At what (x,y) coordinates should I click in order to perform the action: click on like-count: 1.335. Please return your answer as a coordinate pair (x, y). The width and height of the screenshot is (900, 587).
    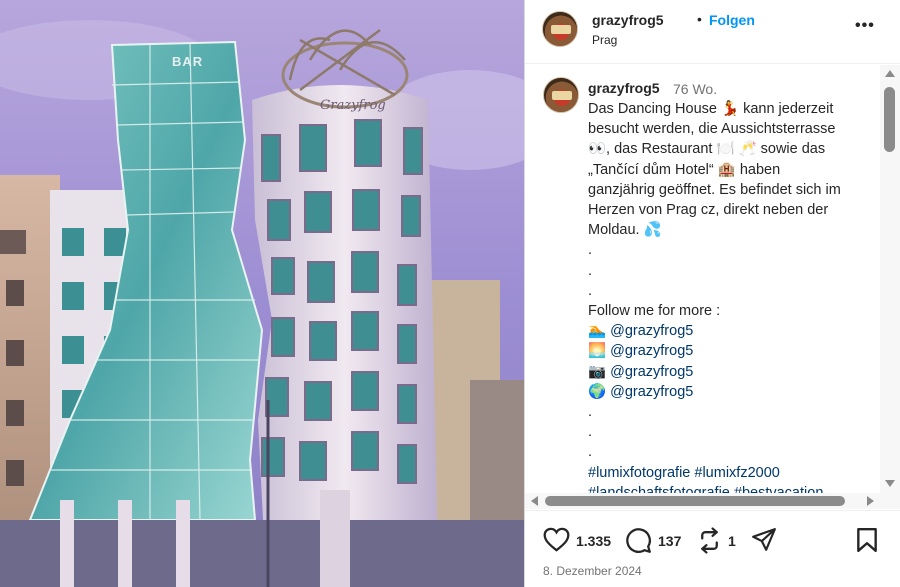
    Looking at the image, I should click on (593, 541).